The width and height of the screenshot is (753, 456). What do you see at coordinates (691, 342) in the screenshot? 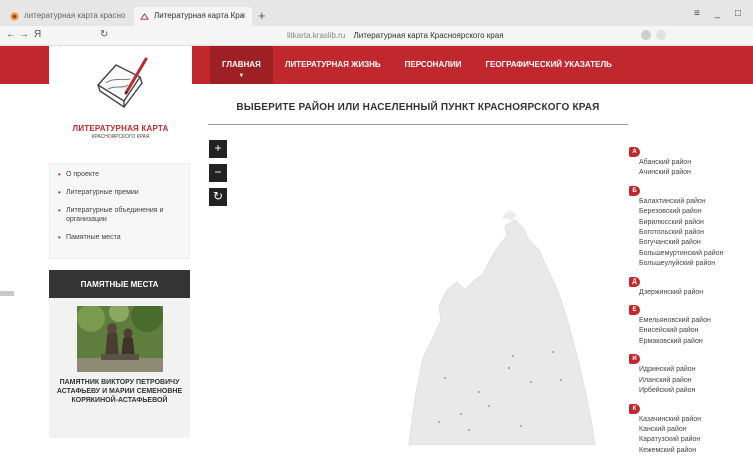
I see `district-link: Ермаковский район` at bounding box center [691, 342].